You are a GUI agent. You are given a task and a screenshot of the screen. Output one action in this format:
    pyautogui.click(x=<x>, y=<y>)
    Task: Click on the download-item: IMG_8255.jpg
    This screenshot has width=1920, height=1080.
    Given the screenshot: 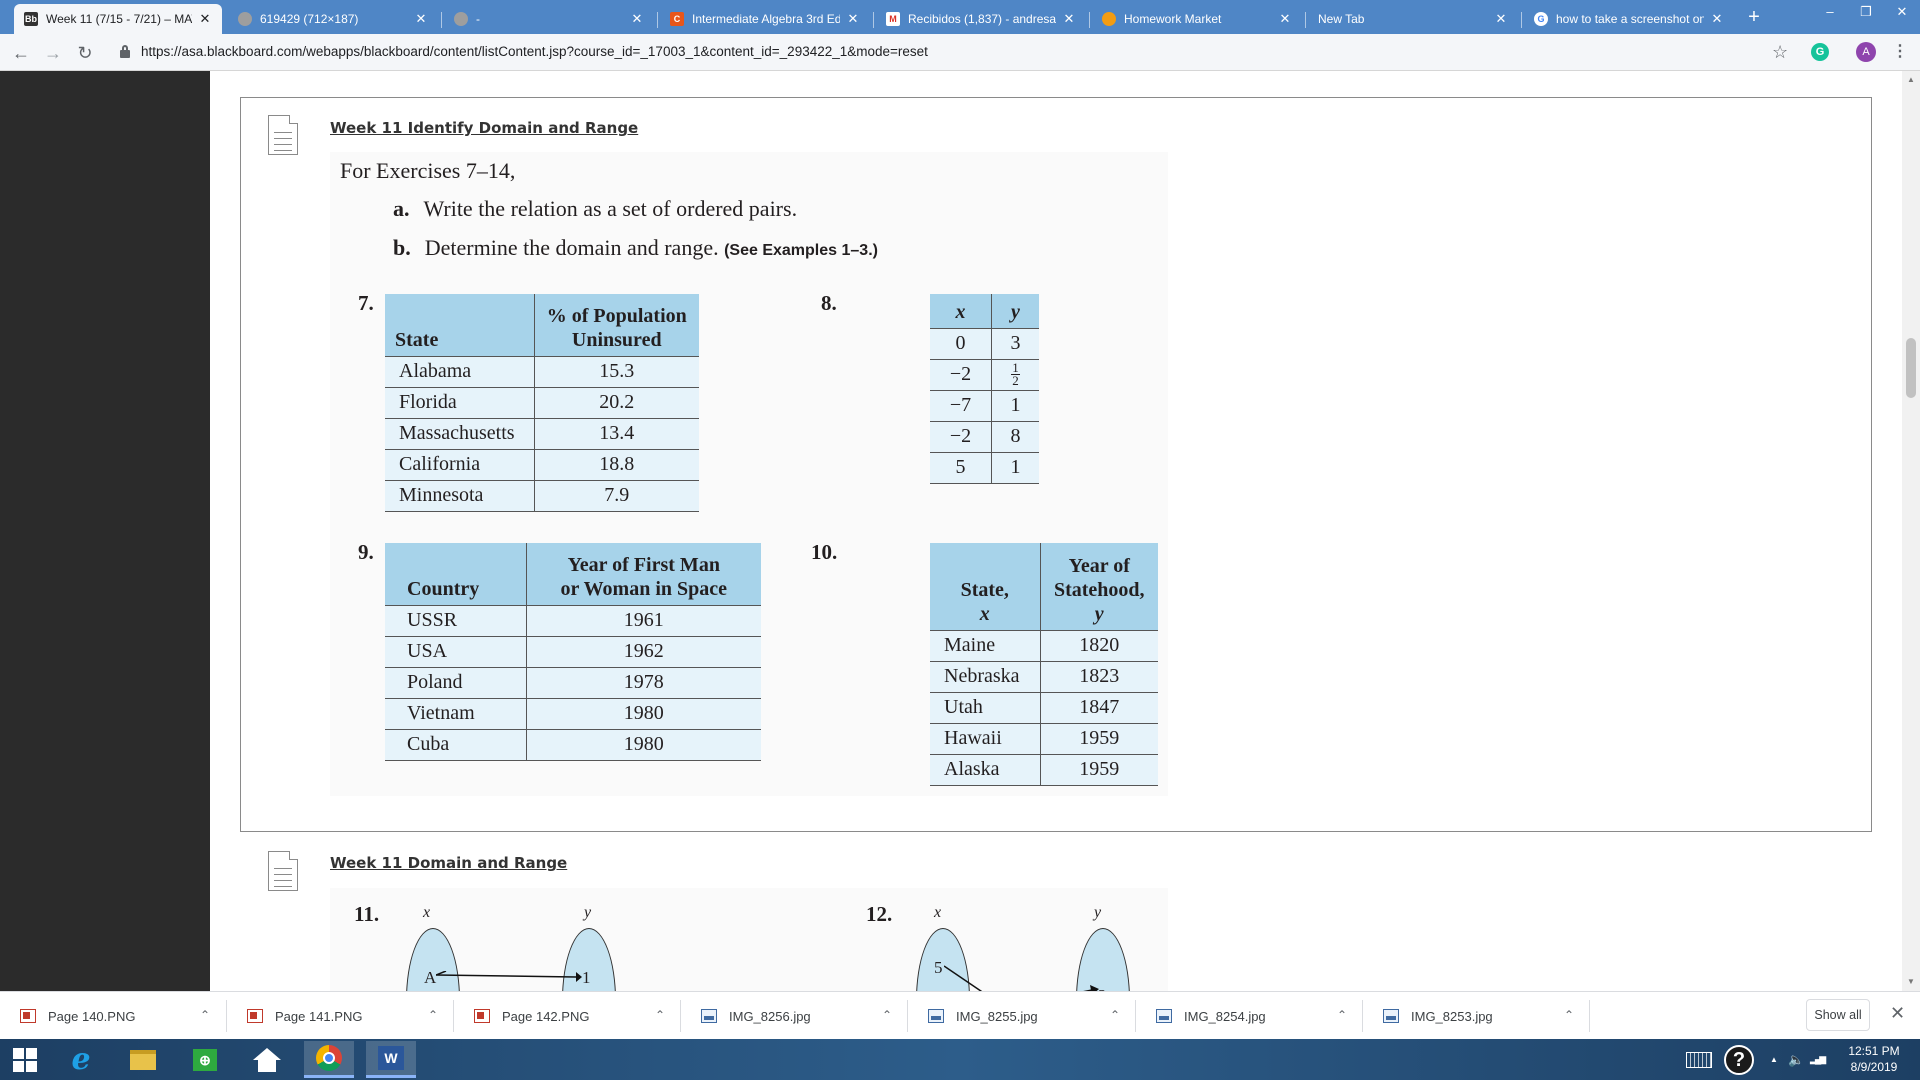 What is the action you would take?
    pyautogui.click(x=983, y=1016)
    